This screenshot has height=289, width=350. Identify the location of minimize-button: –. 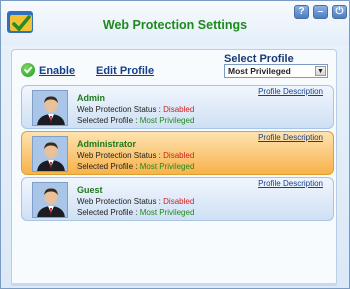
(320, 12).